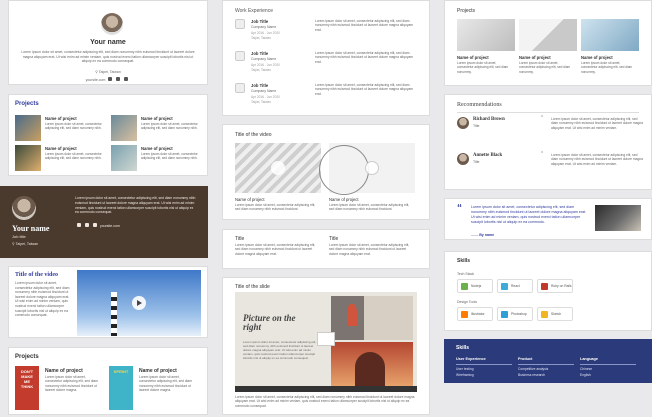 The image size is (652, 417). What do you see at coordinates (515, 286) in the screenshot?
I see `skill-label: React` at bounding box center [515, 286].